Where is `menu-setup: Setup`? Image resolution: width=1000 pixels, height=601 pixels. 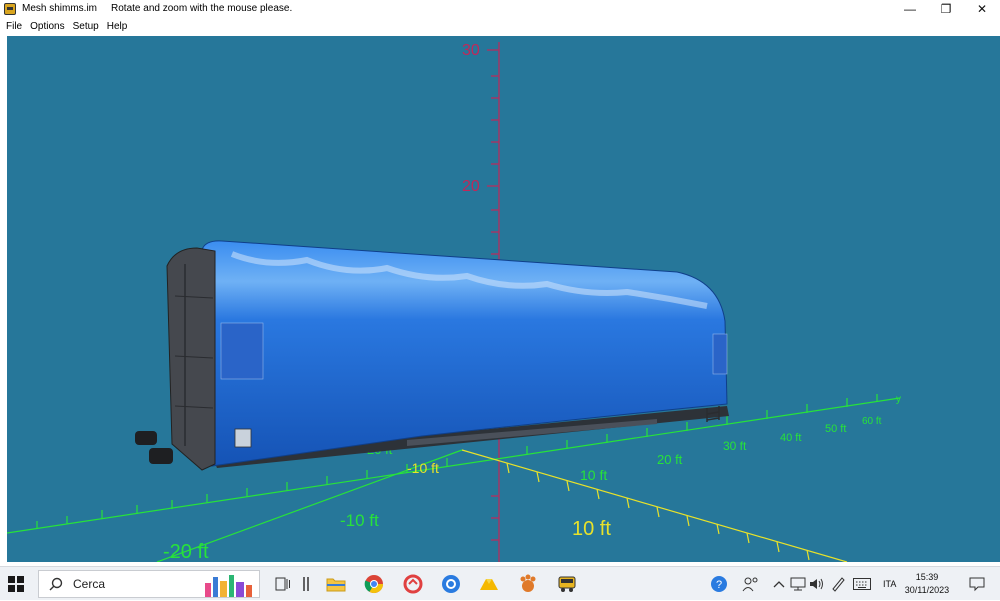
menu-setup: Setup is located at coordinates (86, 26).